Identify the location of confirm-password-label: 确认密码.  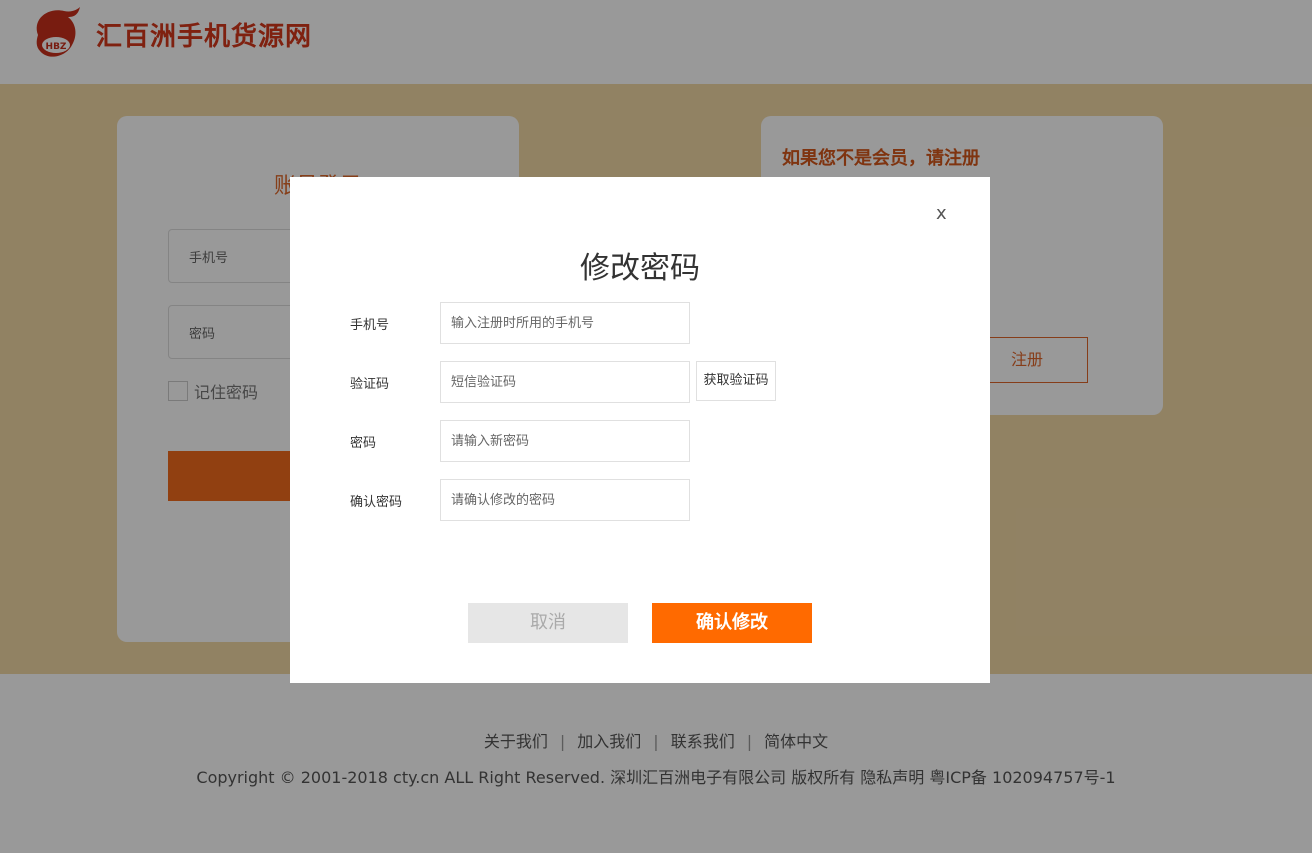
(376, 502).